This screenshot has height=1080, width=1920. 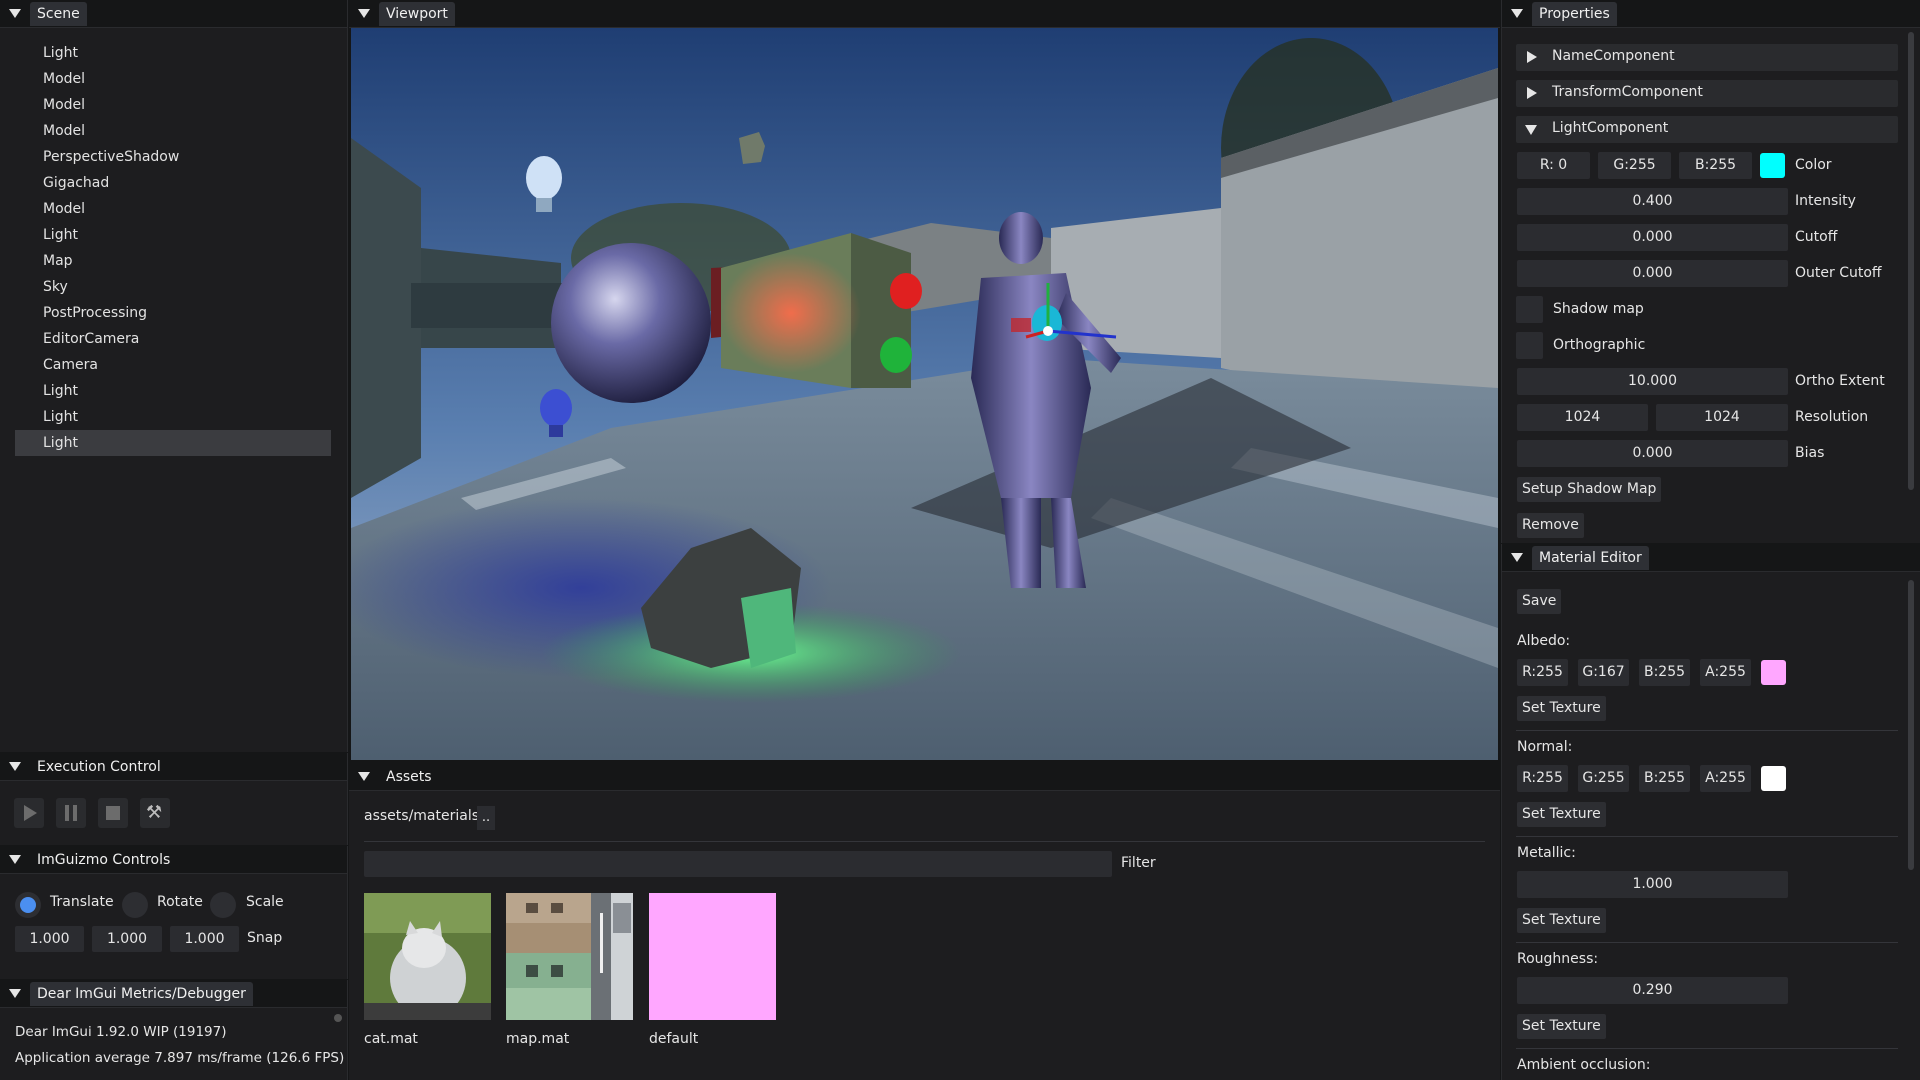 What do you see at coordinates (173, 131) in the screenshot?
I see `scene-item-model-3: Model` at bounding box center [173, 131].